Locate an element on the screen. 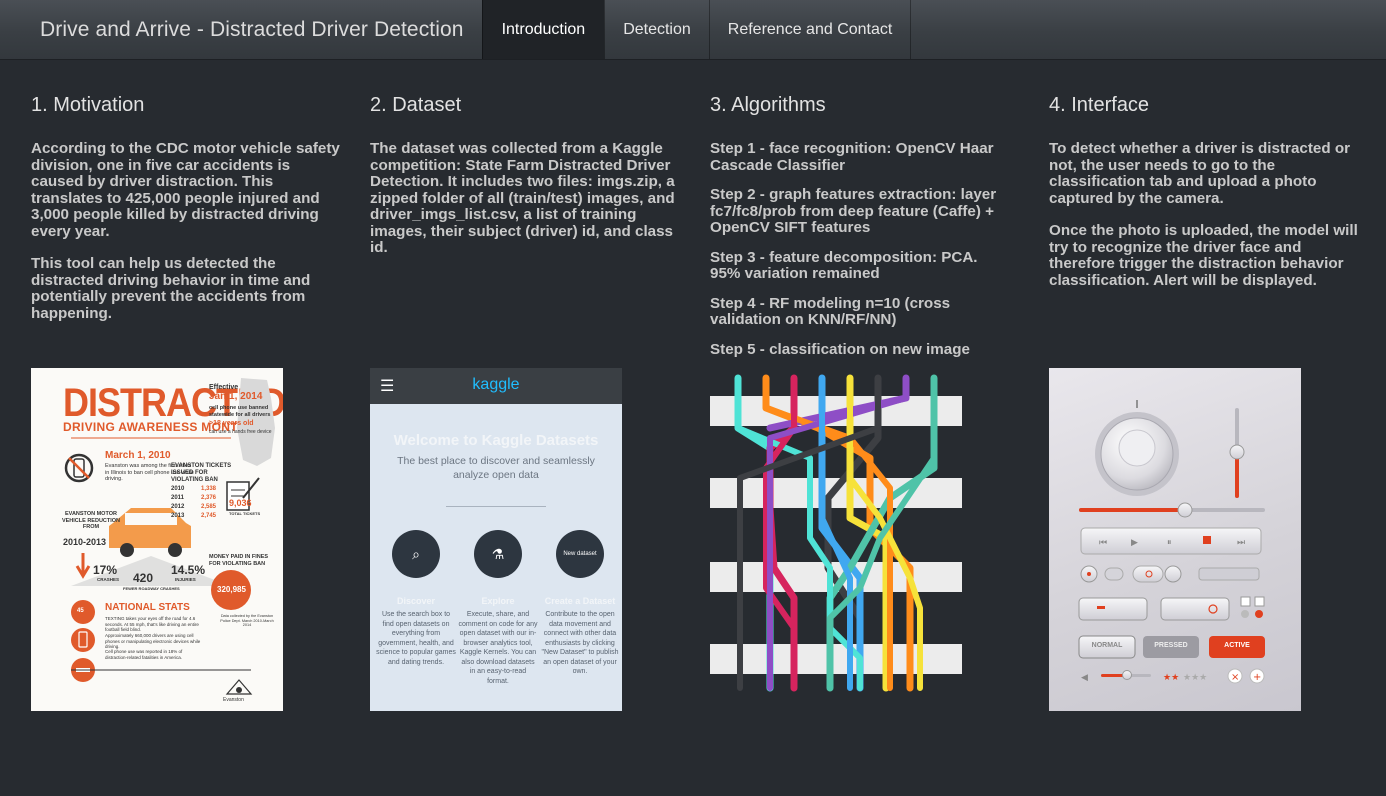 The width and height of the screenshot is (1386, 796). section-title: 1. Motivation is located at coordinates (88, 105).